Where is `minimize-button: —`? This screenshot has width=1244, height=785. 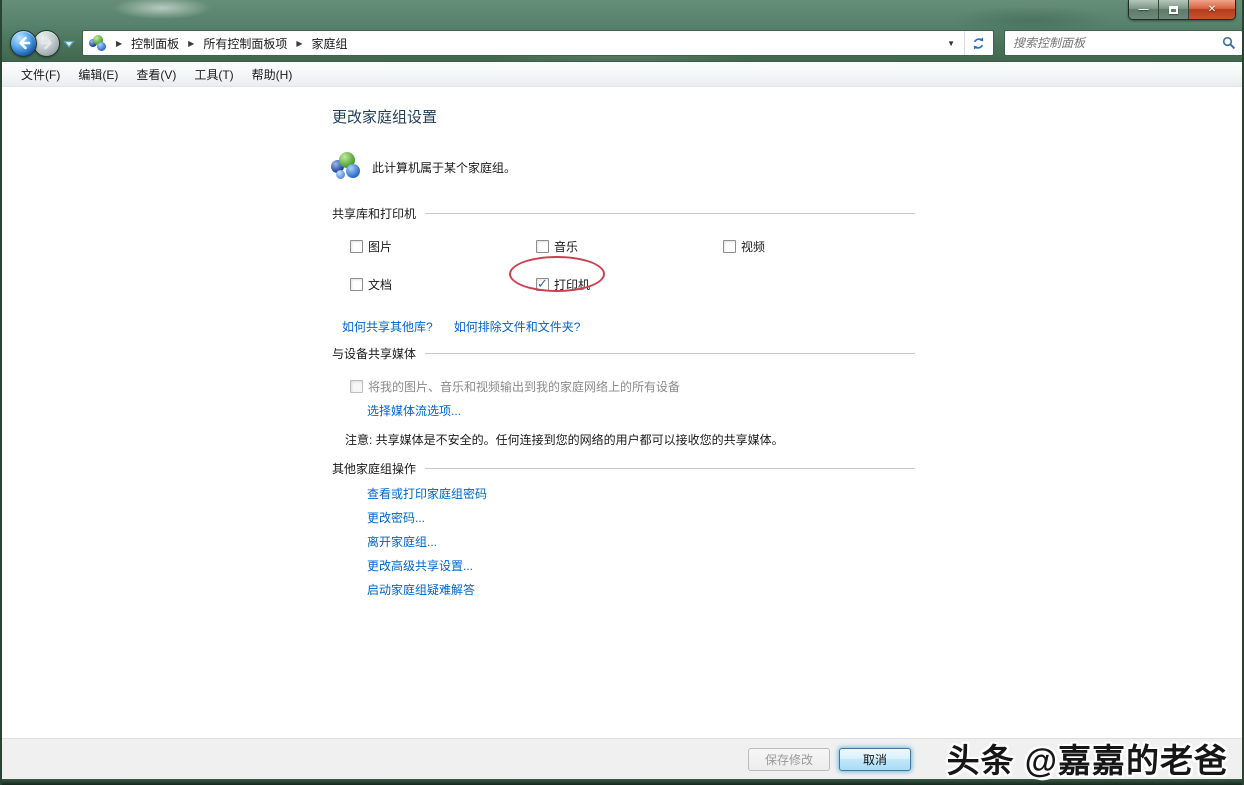
minimize-button: — is located at coordinates (1144, 9).